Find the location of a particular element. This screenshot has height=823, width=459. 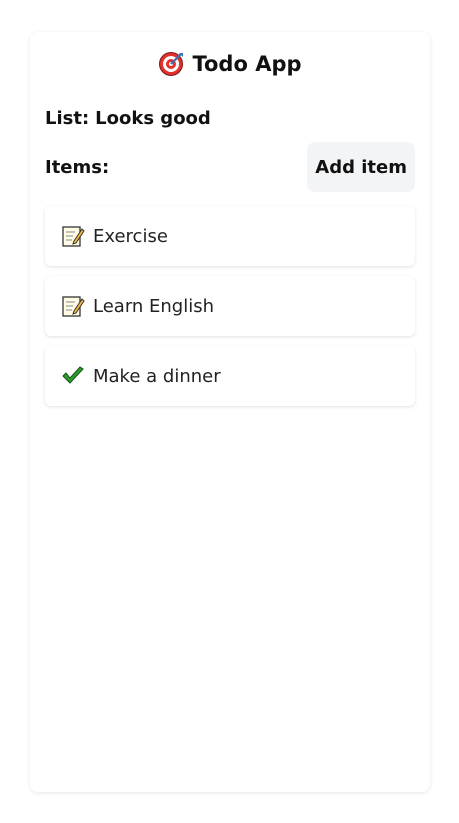

app-title: Todo App is located at coordinates (247, 64).